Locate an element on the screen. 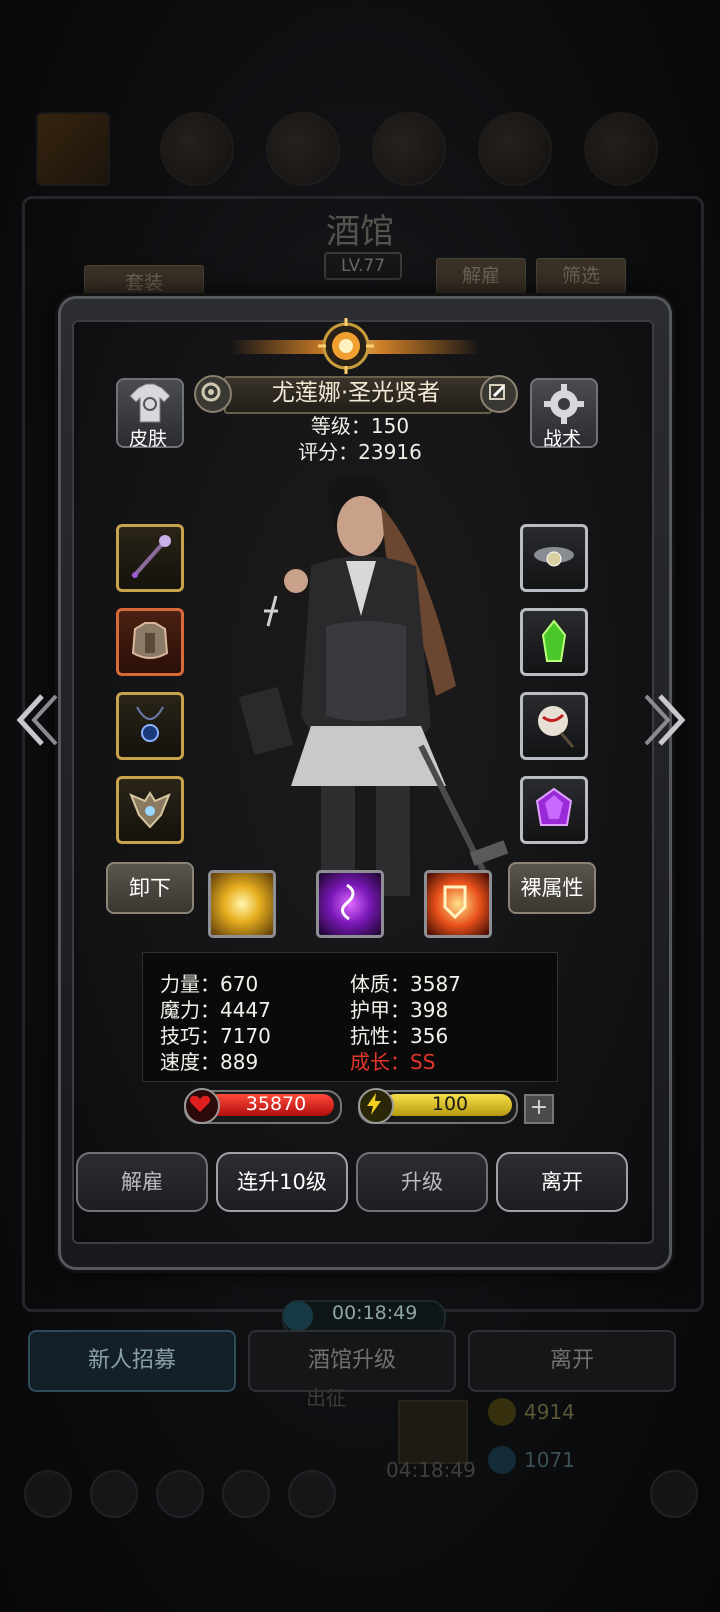 This screenshot has height=1612, width=720. armor-slot is located at coordinates (150, 642).